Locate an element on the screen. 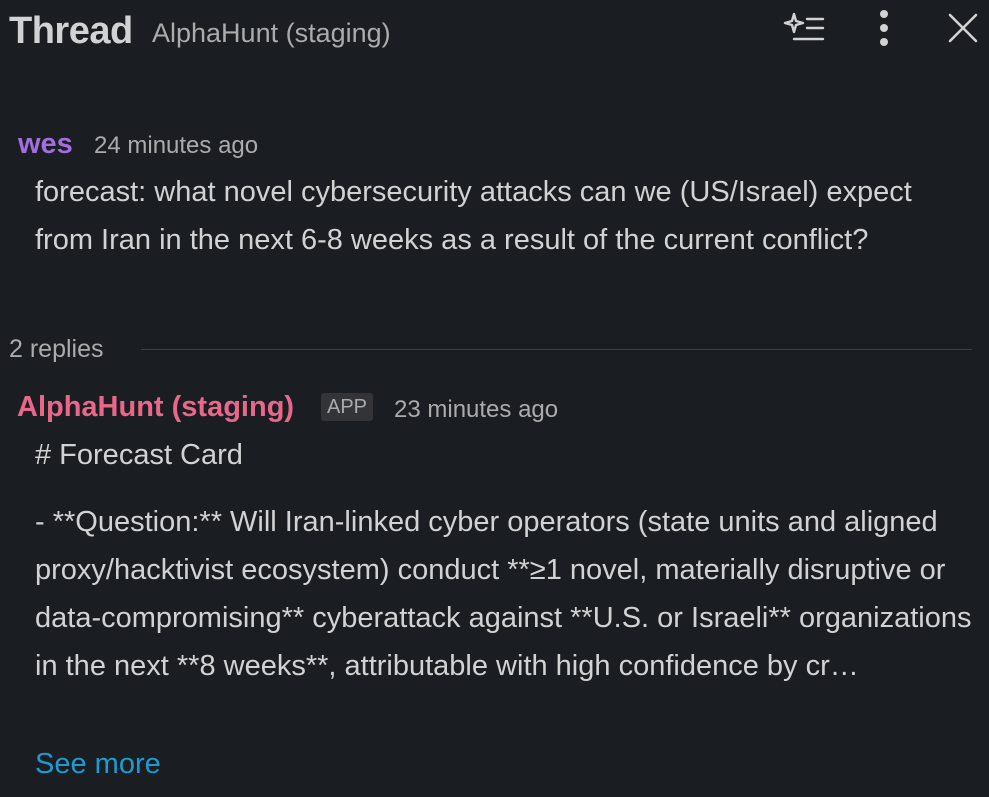 Image resolution: width=989 pixels, height=797 pixels. divider-line is located at coordinates (556, 349).